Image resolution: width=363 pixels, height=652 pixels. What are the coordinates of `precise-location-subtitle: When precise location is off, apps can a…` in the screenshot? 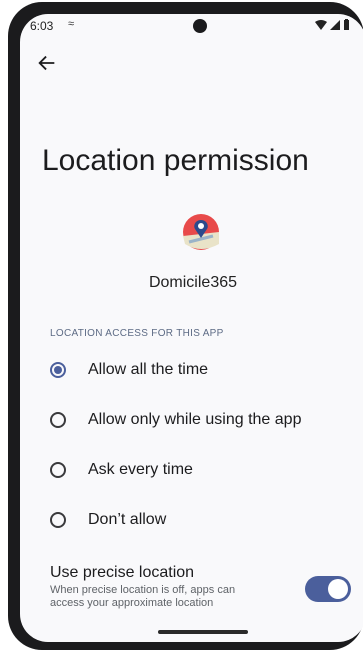 It's located at (143, 596).